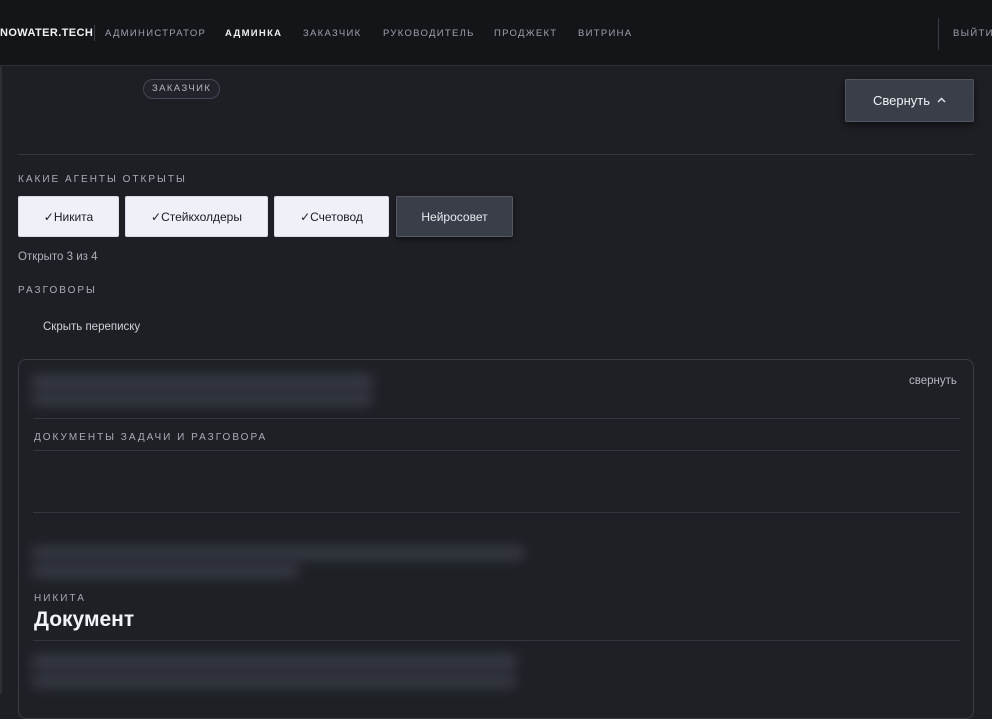 Image resolution: width=992 pixels, height=719 pixels. What do you see at coordinates (938, 34) in the screenshot?
I see `logout-divider` at bounding box center [938, 34].